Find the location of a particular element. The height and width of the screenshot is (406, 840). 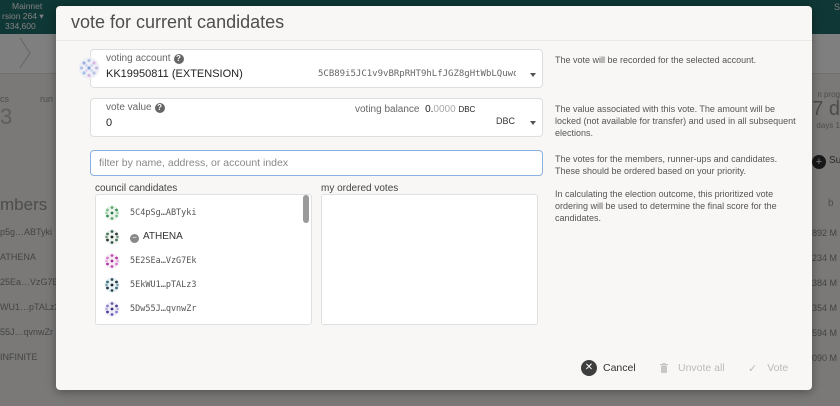

candidates-scrollbar is located at coordinates (306, 209).